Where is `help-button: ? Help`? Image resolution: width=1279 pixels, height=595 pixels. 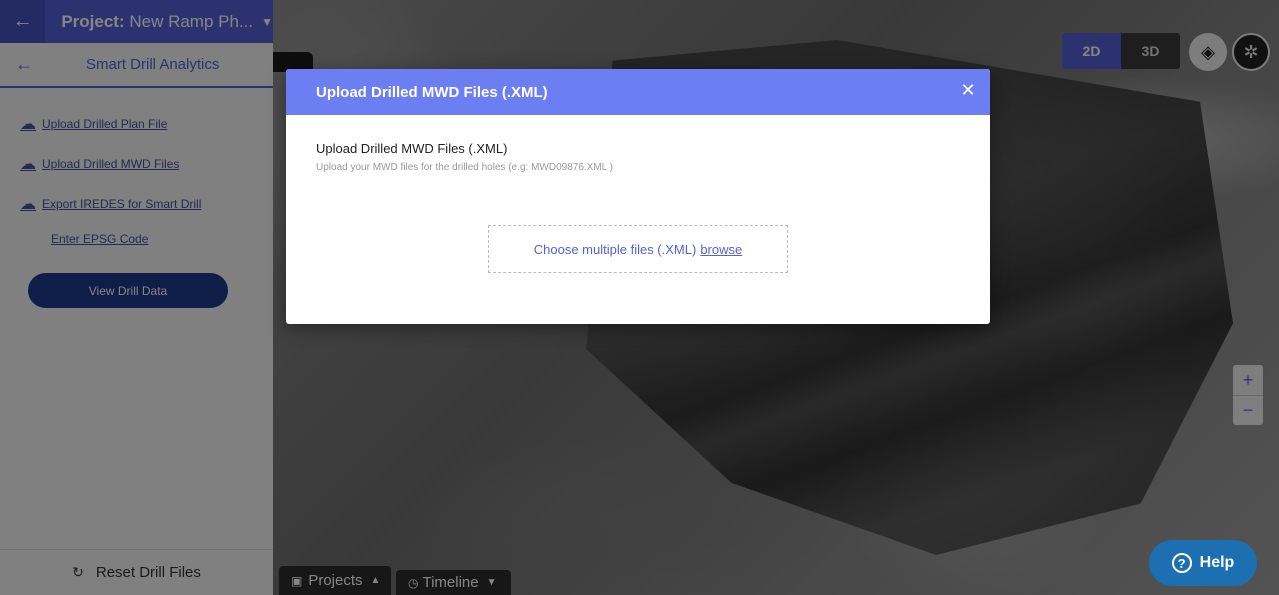 help-button: ? Help is located at coordinates (1203, 563).